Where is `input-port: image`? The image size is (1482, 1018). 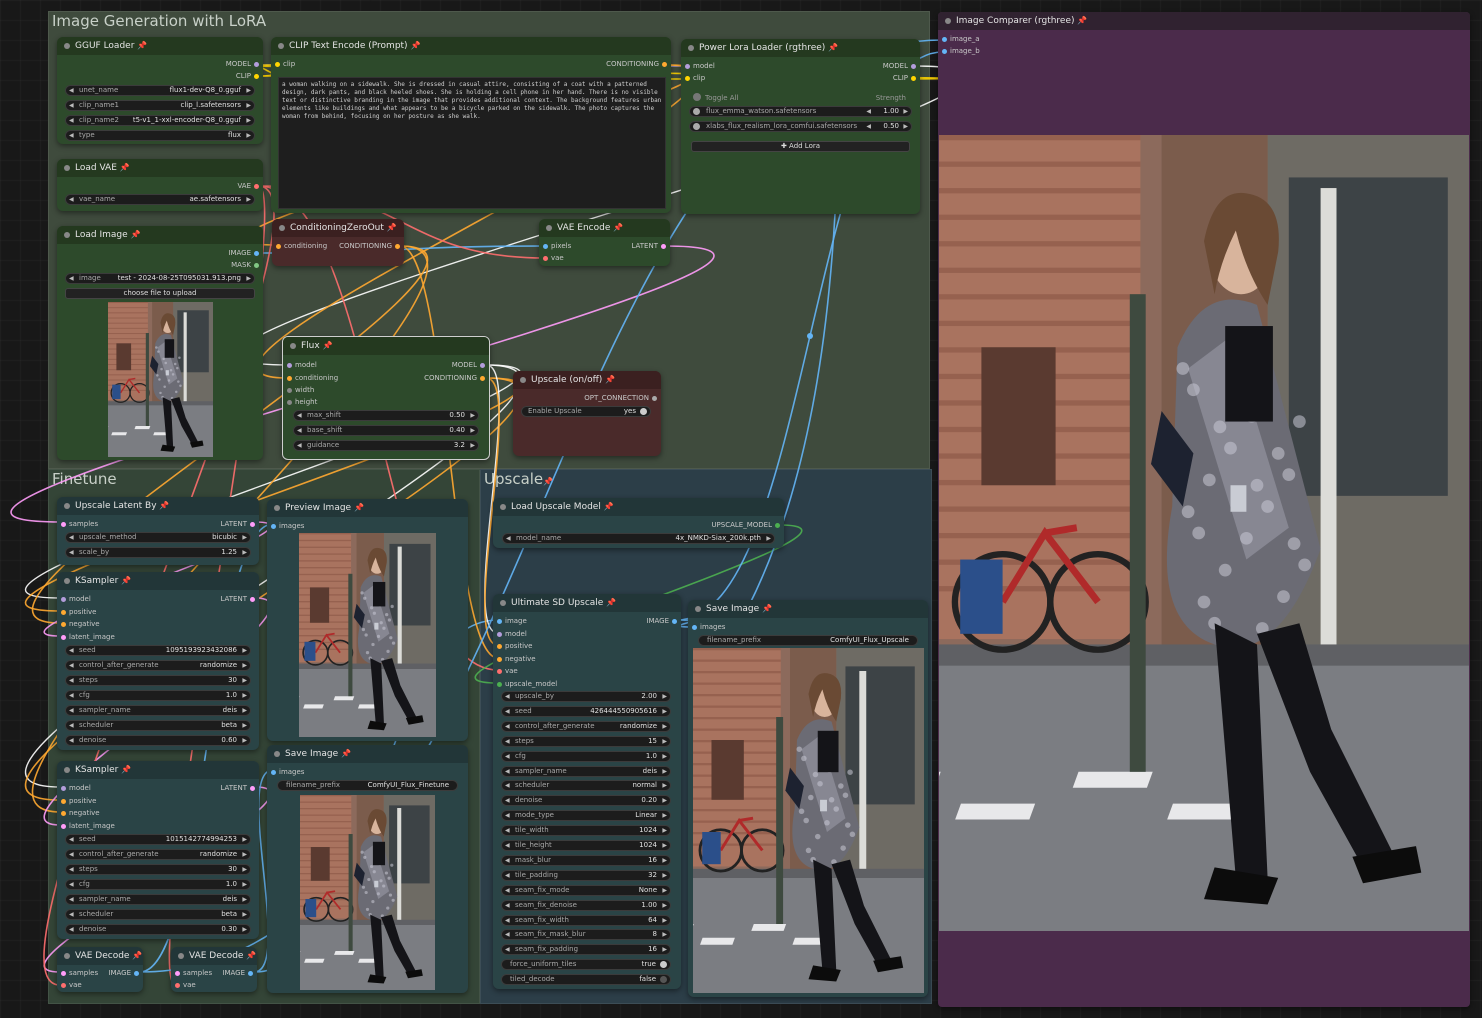 input-port: image is located at coordinates (510, 621).